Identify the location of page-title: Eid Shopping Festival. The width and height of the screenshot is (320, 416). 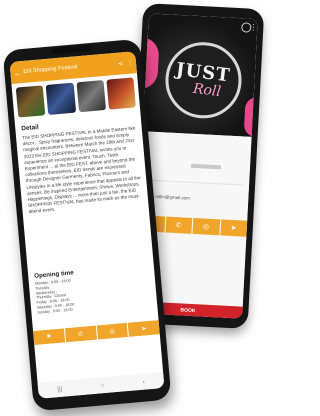
(50, 69).